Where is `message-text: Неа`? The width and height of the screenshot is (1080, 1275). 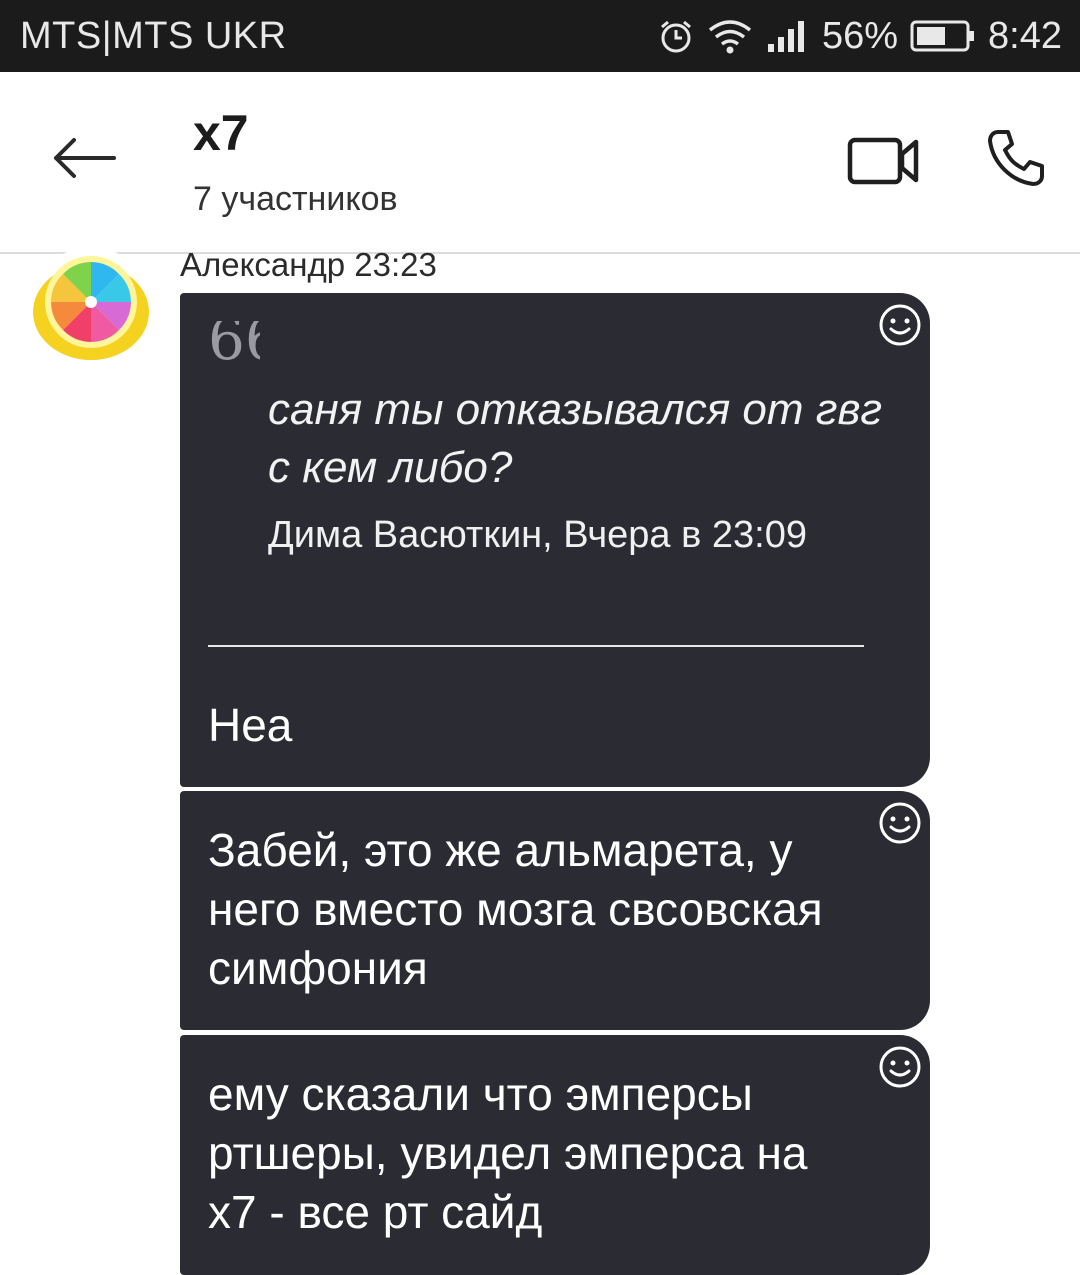
message-text: Неа is located at coordinates (250, 725).